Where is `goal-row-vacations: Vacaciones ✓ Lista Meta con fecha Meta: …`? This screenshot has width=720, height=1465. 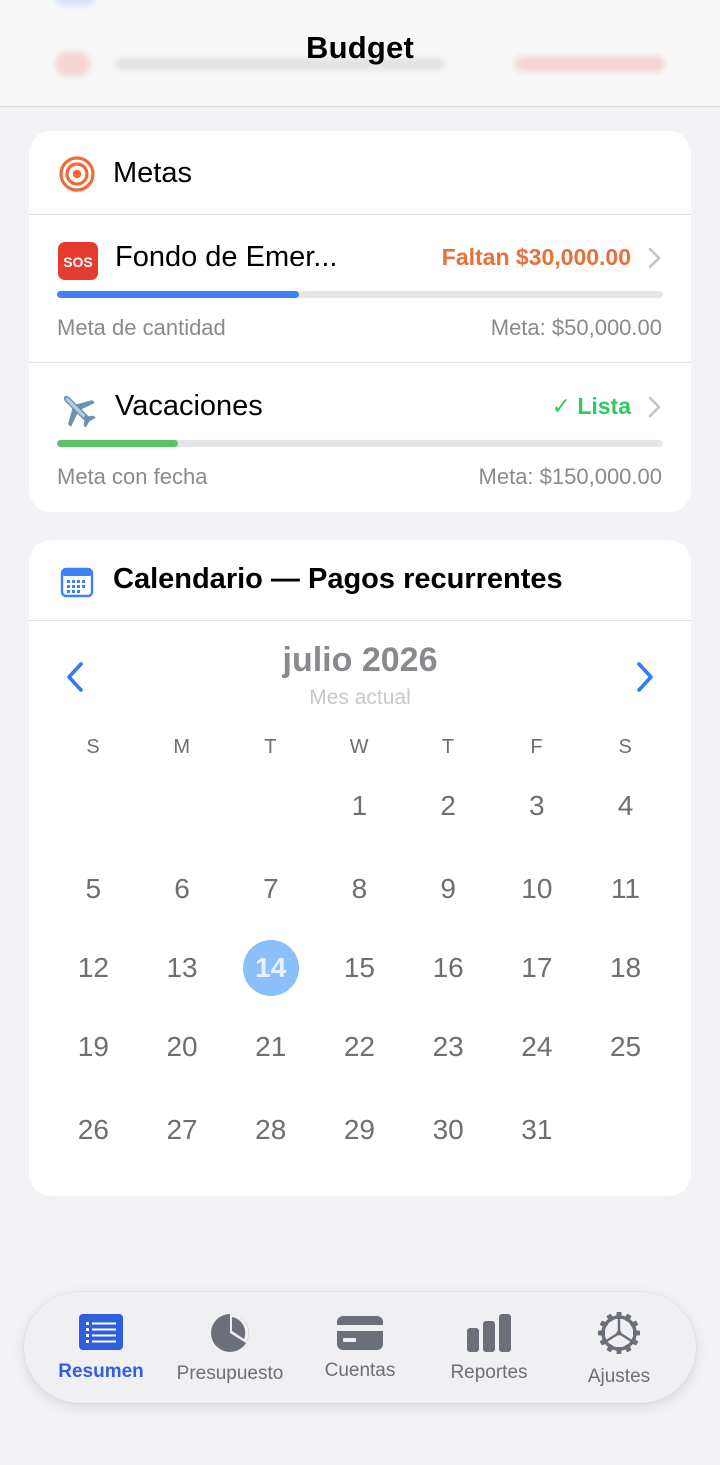
goal-row-vacations: Vacaciones ✓ Lista Meta con fecha Meta: … is located at coordinates (360, 438).